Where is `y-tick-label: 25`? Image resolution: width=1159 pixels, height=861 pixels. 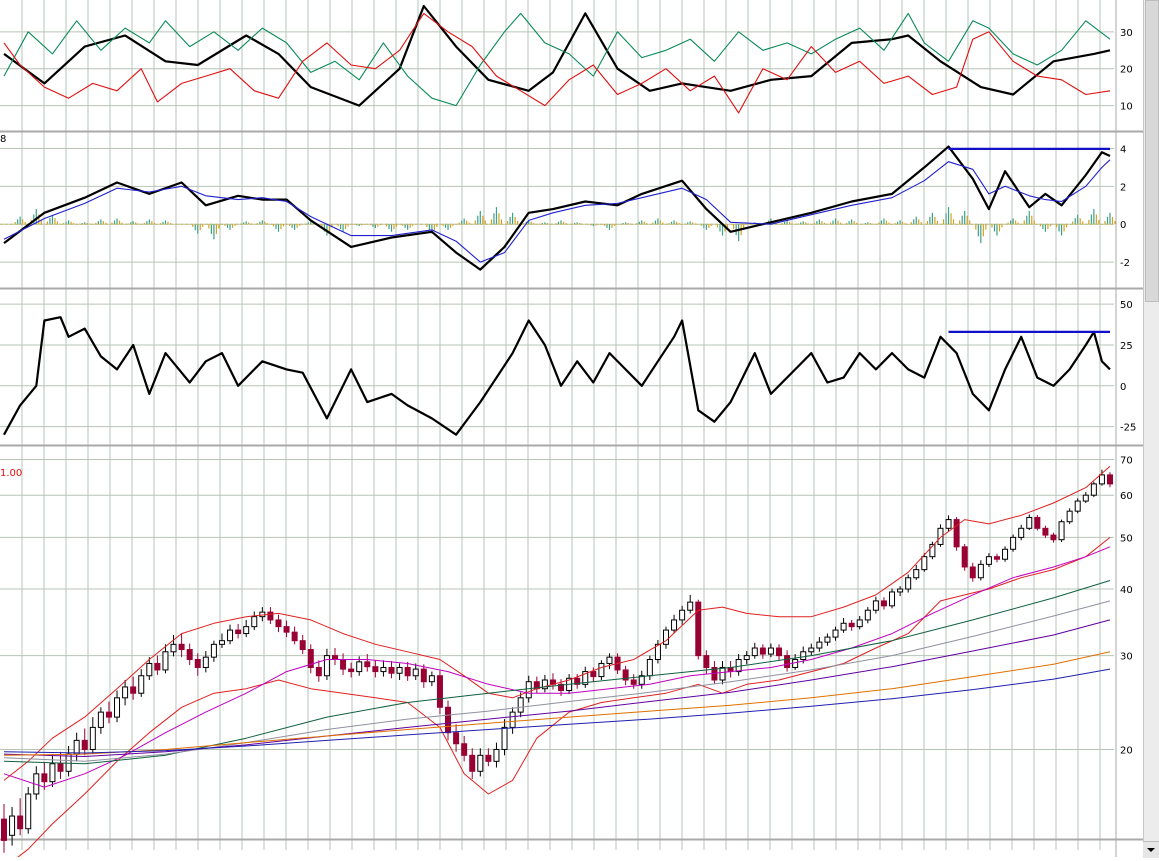 y-tick-label: 25 is located at coordinates (1126, 346).